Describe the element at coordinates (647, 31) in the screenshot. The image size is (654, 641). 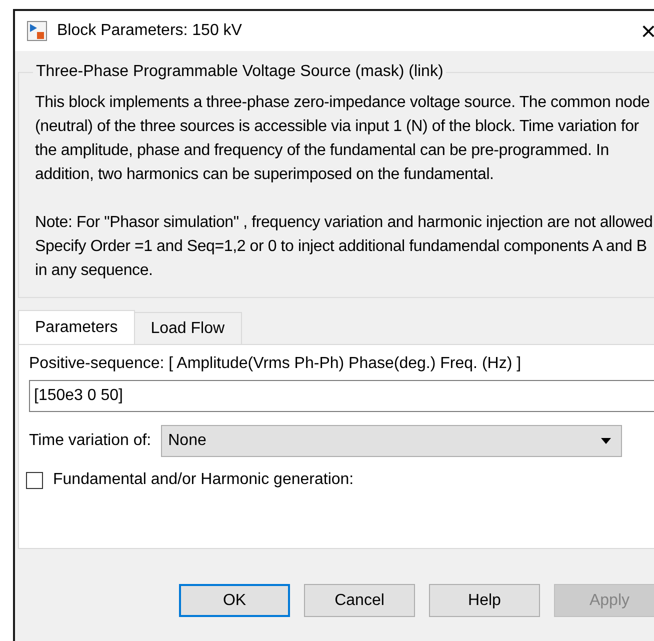
I see `close-button: ×` at that location.